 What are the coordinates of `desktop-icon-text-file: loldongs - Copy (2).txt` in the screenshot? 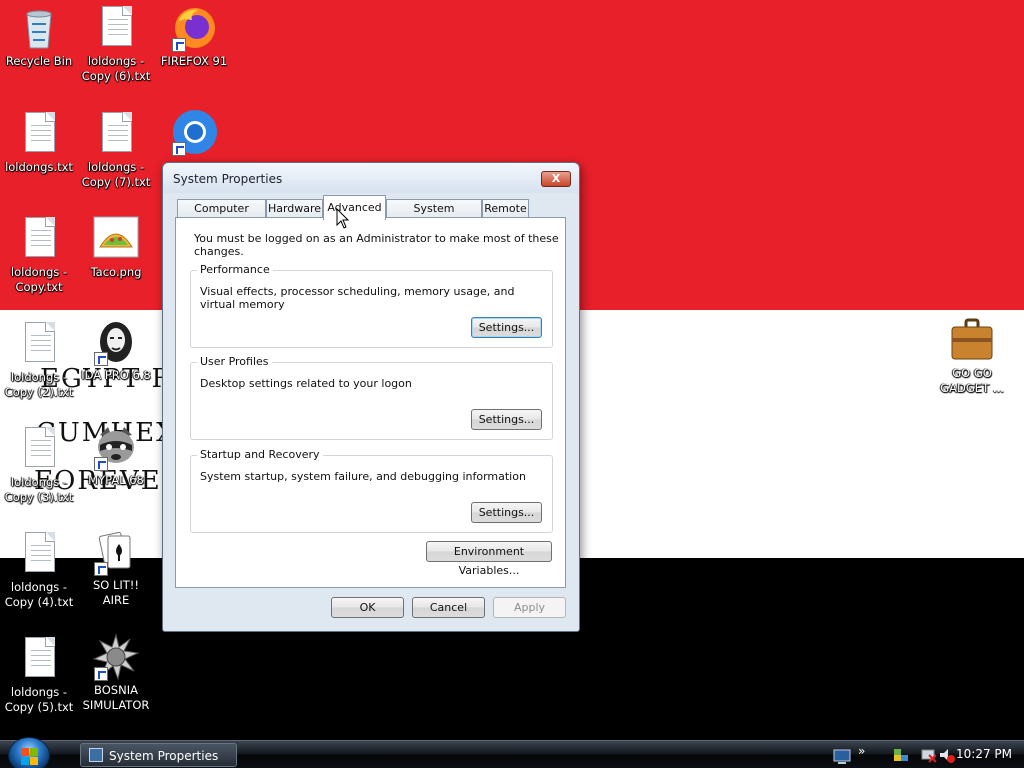 It's located at (39, 360).